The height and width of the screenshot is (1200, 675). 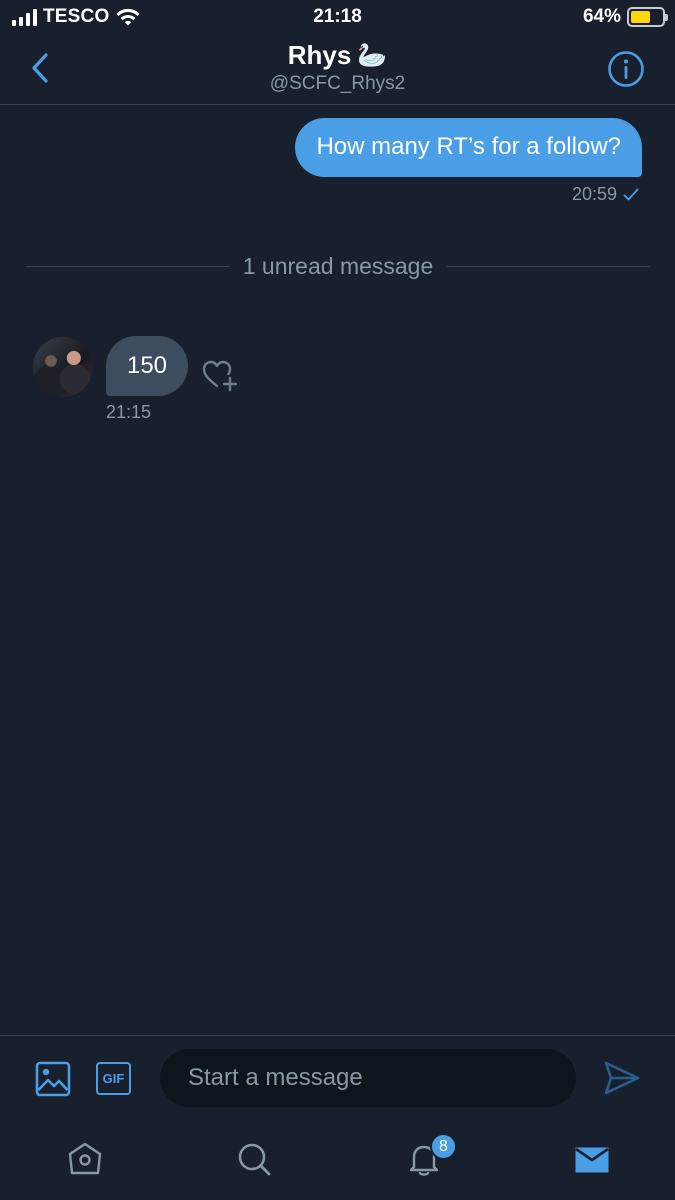 What do you see at coordinates (337, 1160) in the screenshot?
I see `tab-bar: 8` at bounding box center [337, 1160].